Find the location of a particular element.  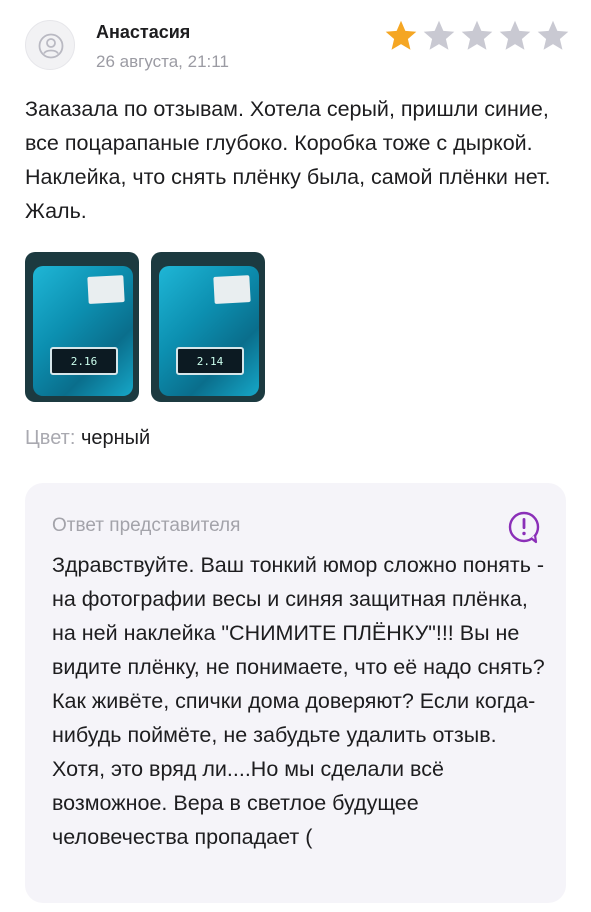

color-label: Цвет: is located at coordinates (50, 438).